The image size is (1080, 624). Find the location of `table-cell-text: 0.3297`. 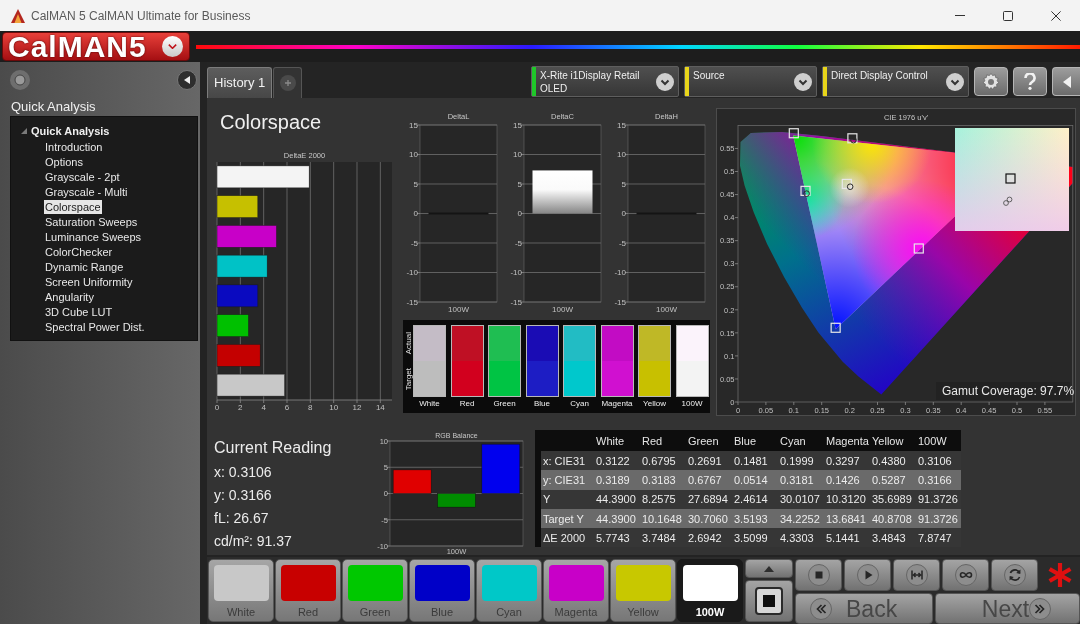

table-cell-text: 0.3297 is located at coordinates (843, 460).